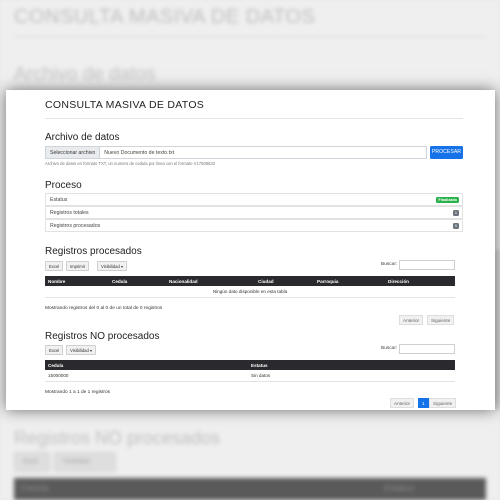 This screenshot has width=500, height=500. I want to click on processed-search-label: Buscar:, so click(389, 264).